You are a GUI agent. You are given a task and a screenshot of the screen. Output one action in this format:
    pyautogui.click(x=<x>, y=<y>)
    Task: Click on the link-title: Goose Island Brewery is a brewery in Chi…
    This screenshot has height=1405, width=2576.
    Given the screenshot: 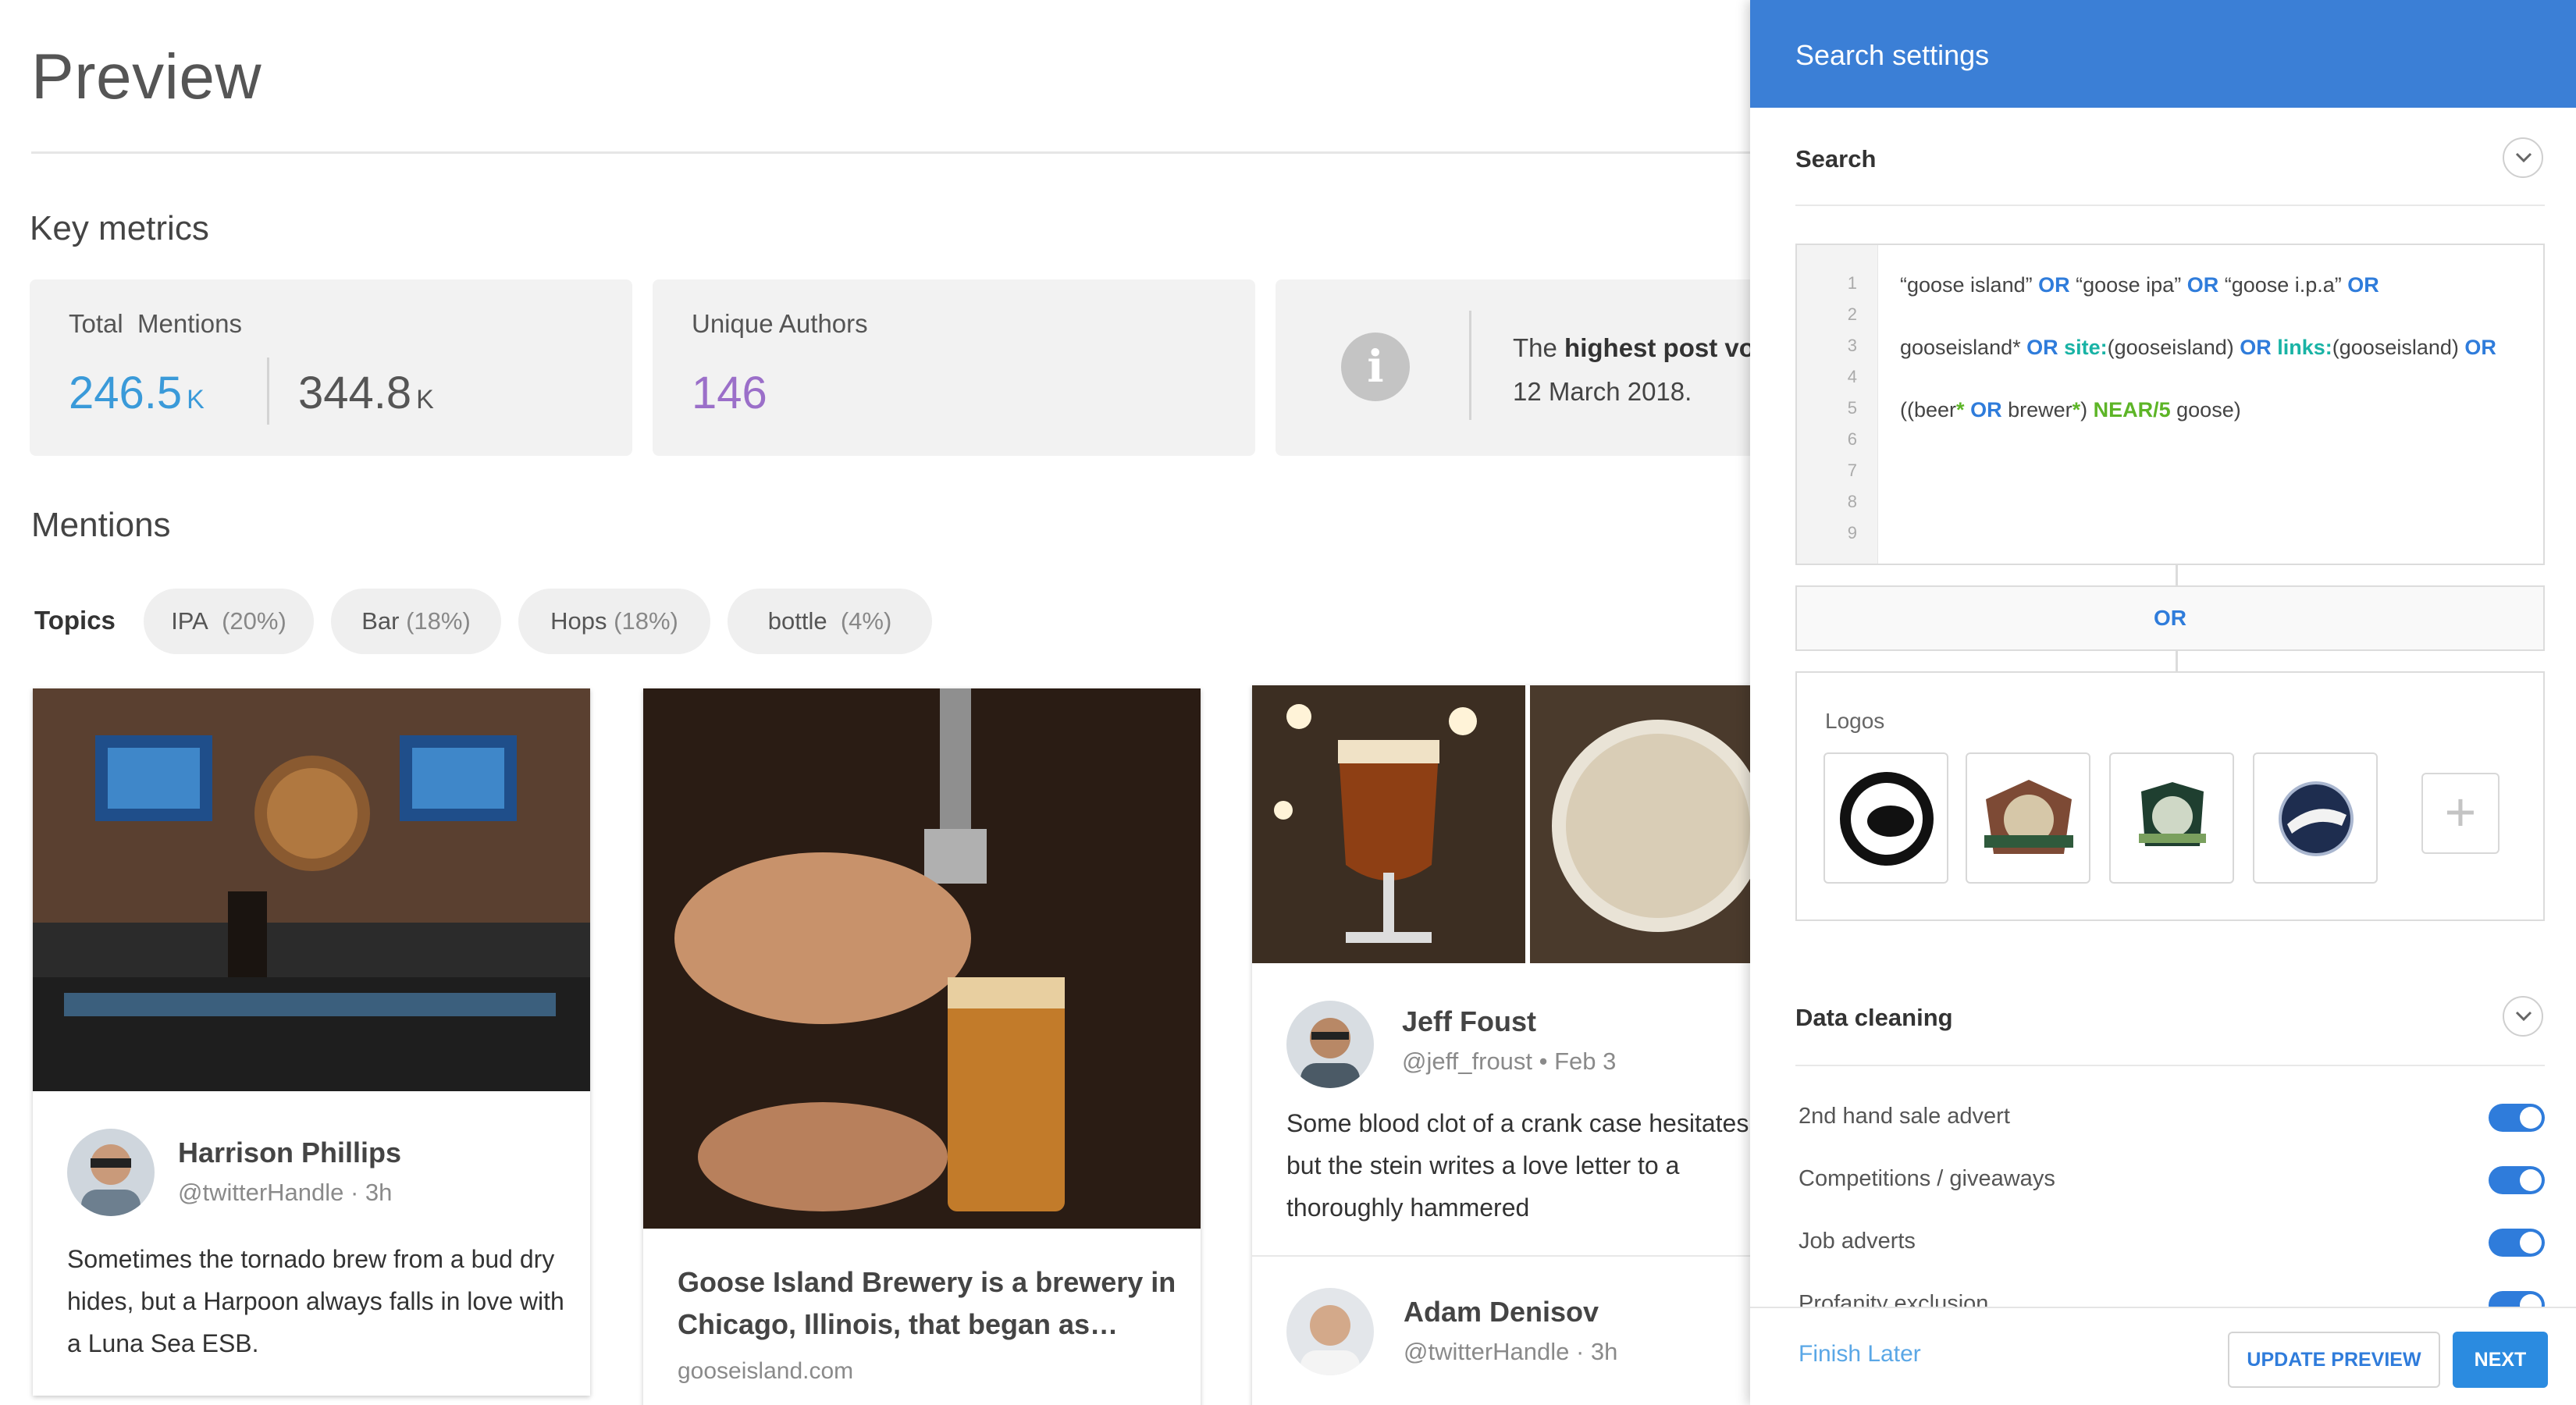 What is the action you would take?
    pyautogui.click(x=928, y=1303)
    